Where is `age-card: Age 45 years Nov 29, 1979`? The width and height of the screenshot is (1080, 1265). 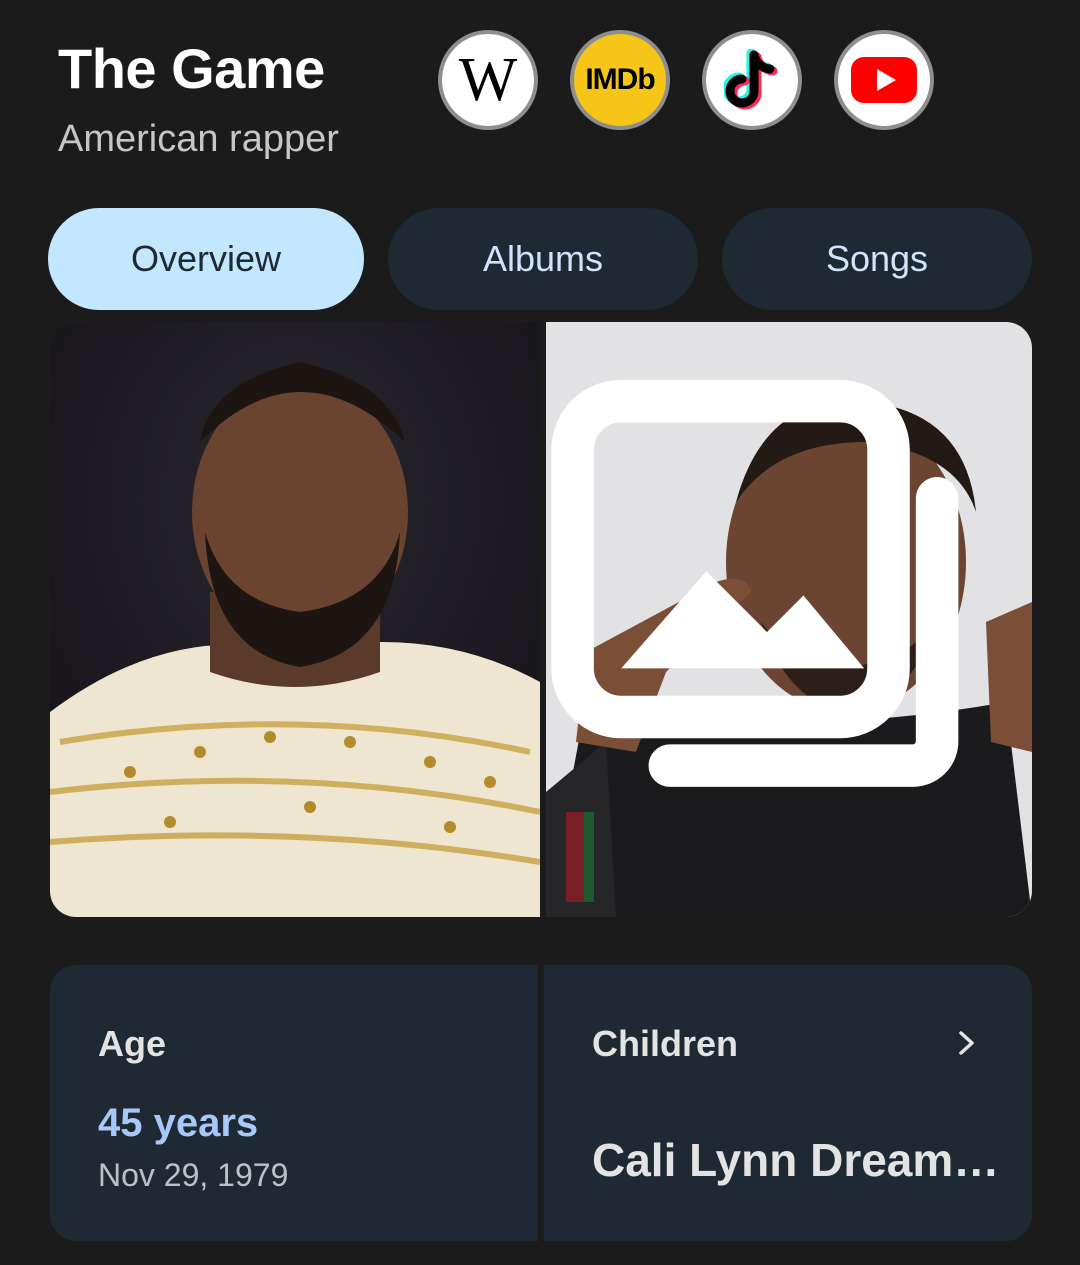 age-card: Age 45 years Nov 29, 1979 is located at coordinates (294, 1103).